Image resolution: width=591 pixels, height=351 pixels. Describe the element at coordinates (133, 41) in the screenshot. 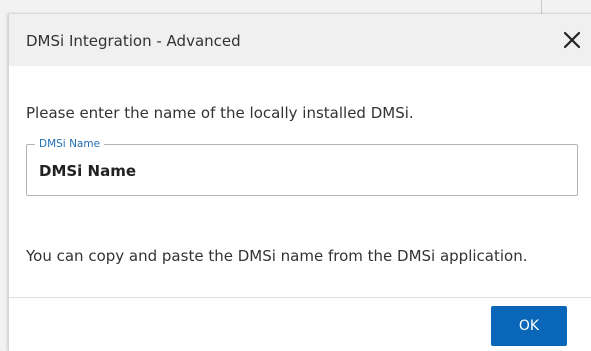

I see `dialog-title: DMSi Integration - Advanced` at that location.